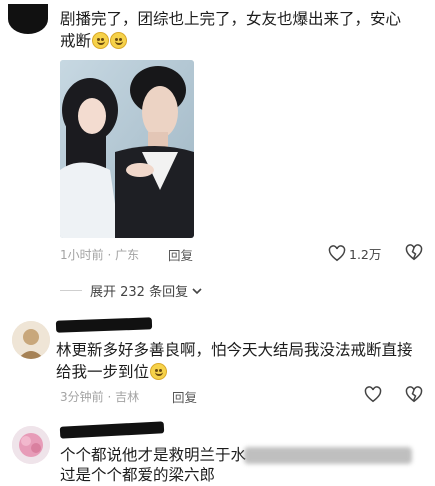 The height and width of the screenshot is (486, 435). What do you see at coordinates (234, 361) in the screenshot?
I see `comment-text: 林更新多好多善良啊，怕今天大结局我没法戒断直接给我一步到位` at bounding box center [234, 361].